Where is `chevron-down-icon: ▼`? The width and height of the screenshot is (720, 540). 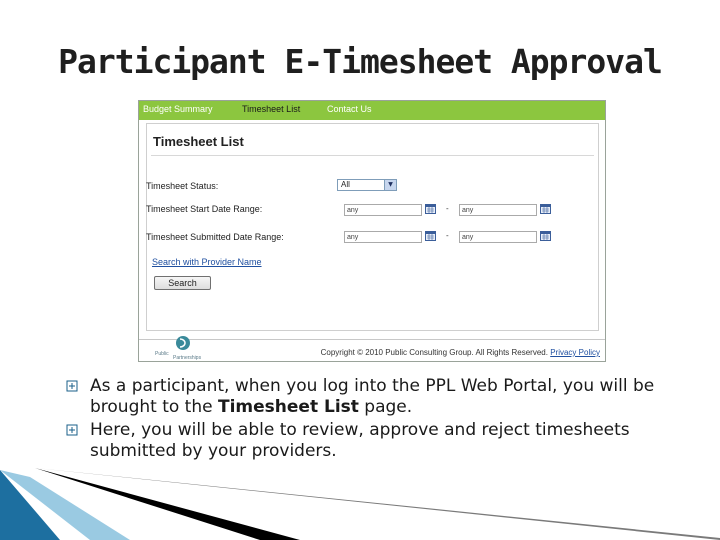 chevron-down-icon: ▼ is located at coordinates (390, 185).